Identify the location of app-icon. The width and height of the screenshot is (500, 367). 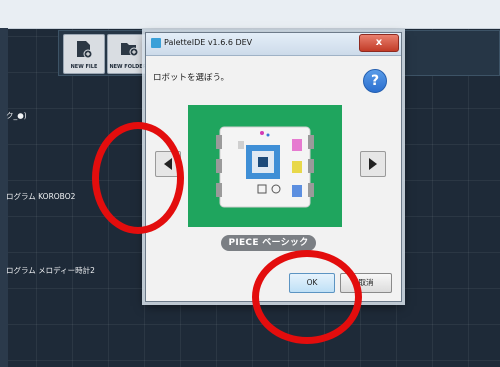
(156, 43).